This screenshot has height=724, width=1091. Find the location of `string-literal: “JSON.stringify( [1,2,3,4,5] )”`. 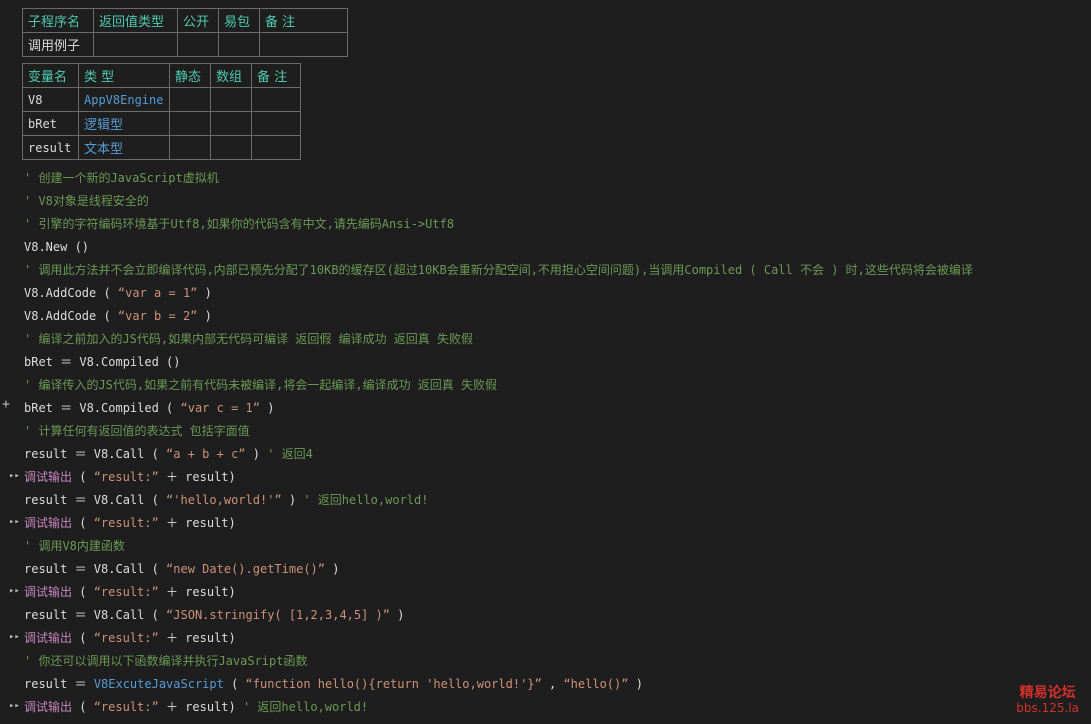

string-literal: “JSON.stringify( [1,2,3,4,5] )” is located at coordinates (278, 615).